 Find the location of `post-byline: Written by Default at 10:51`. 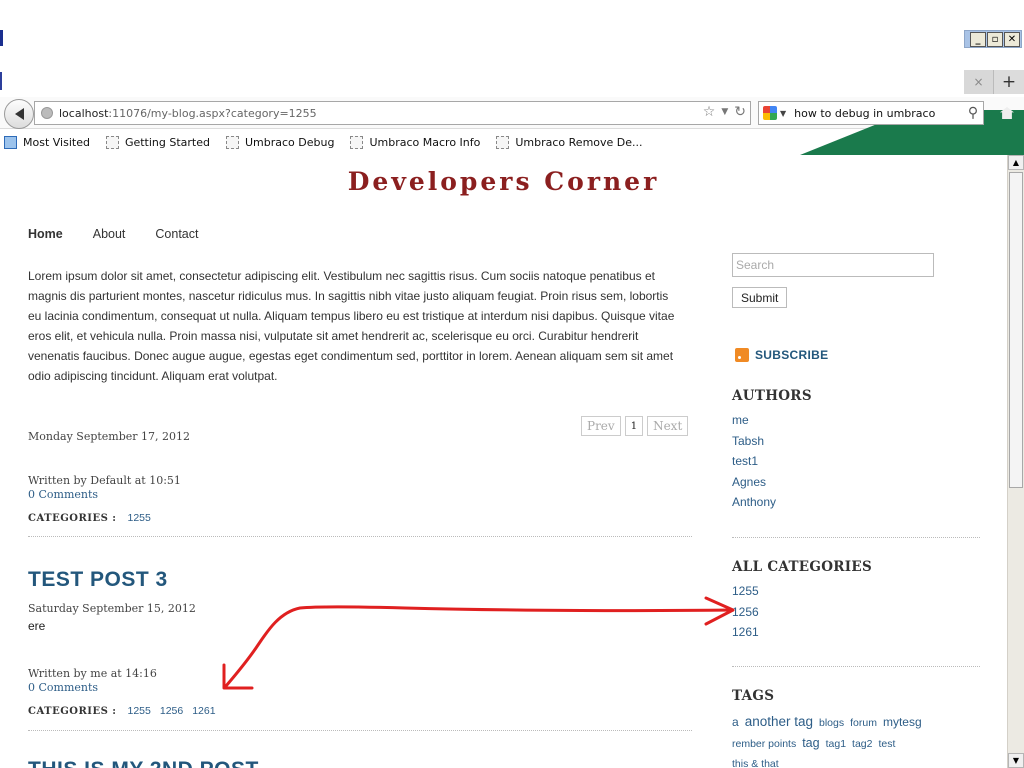

post-byline: Written by Default at 10:51 is located at coordinates (104, 480).